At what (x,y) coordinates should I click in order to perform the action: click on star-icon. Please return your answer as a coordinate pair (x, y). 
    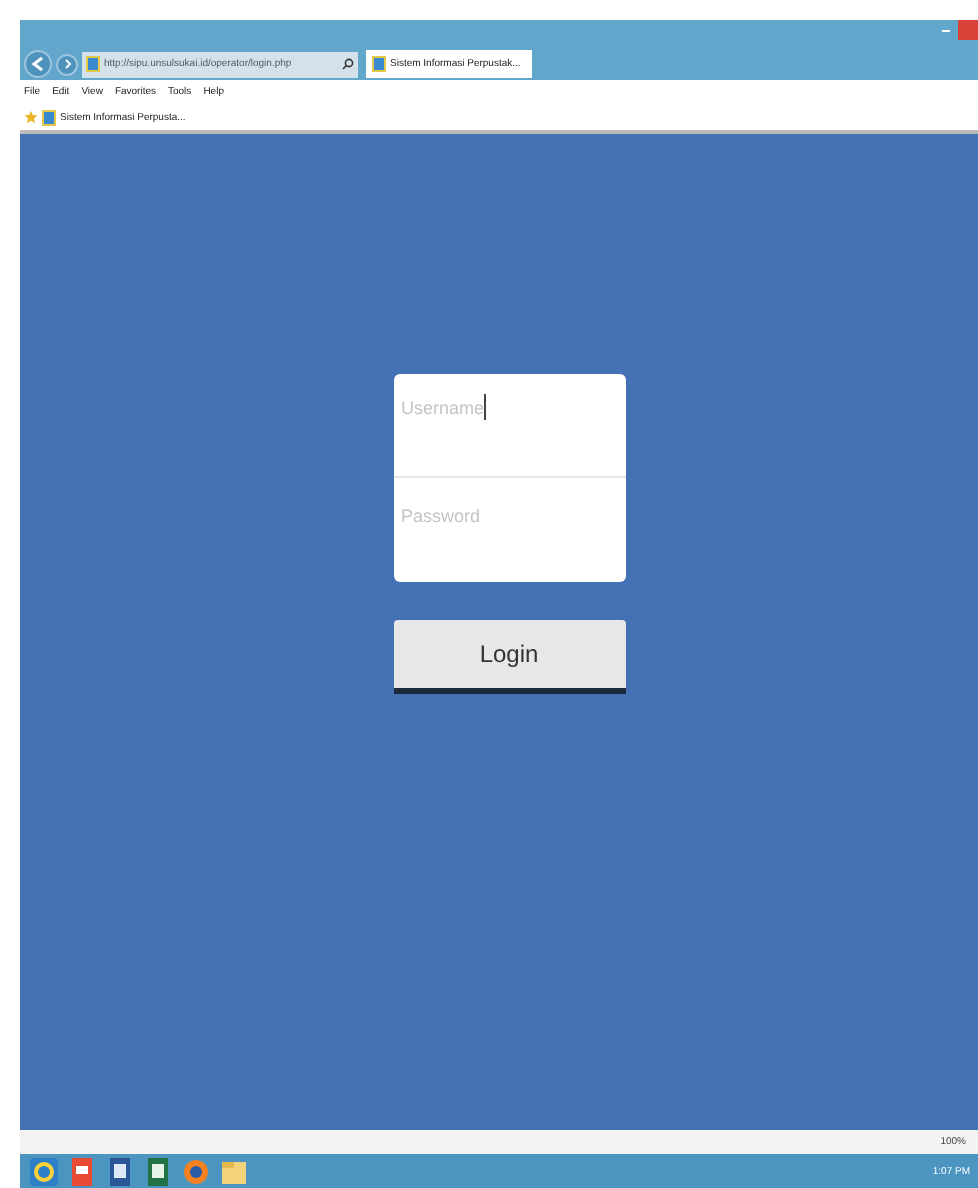
    Looking at the image, I should click on (31, 117).